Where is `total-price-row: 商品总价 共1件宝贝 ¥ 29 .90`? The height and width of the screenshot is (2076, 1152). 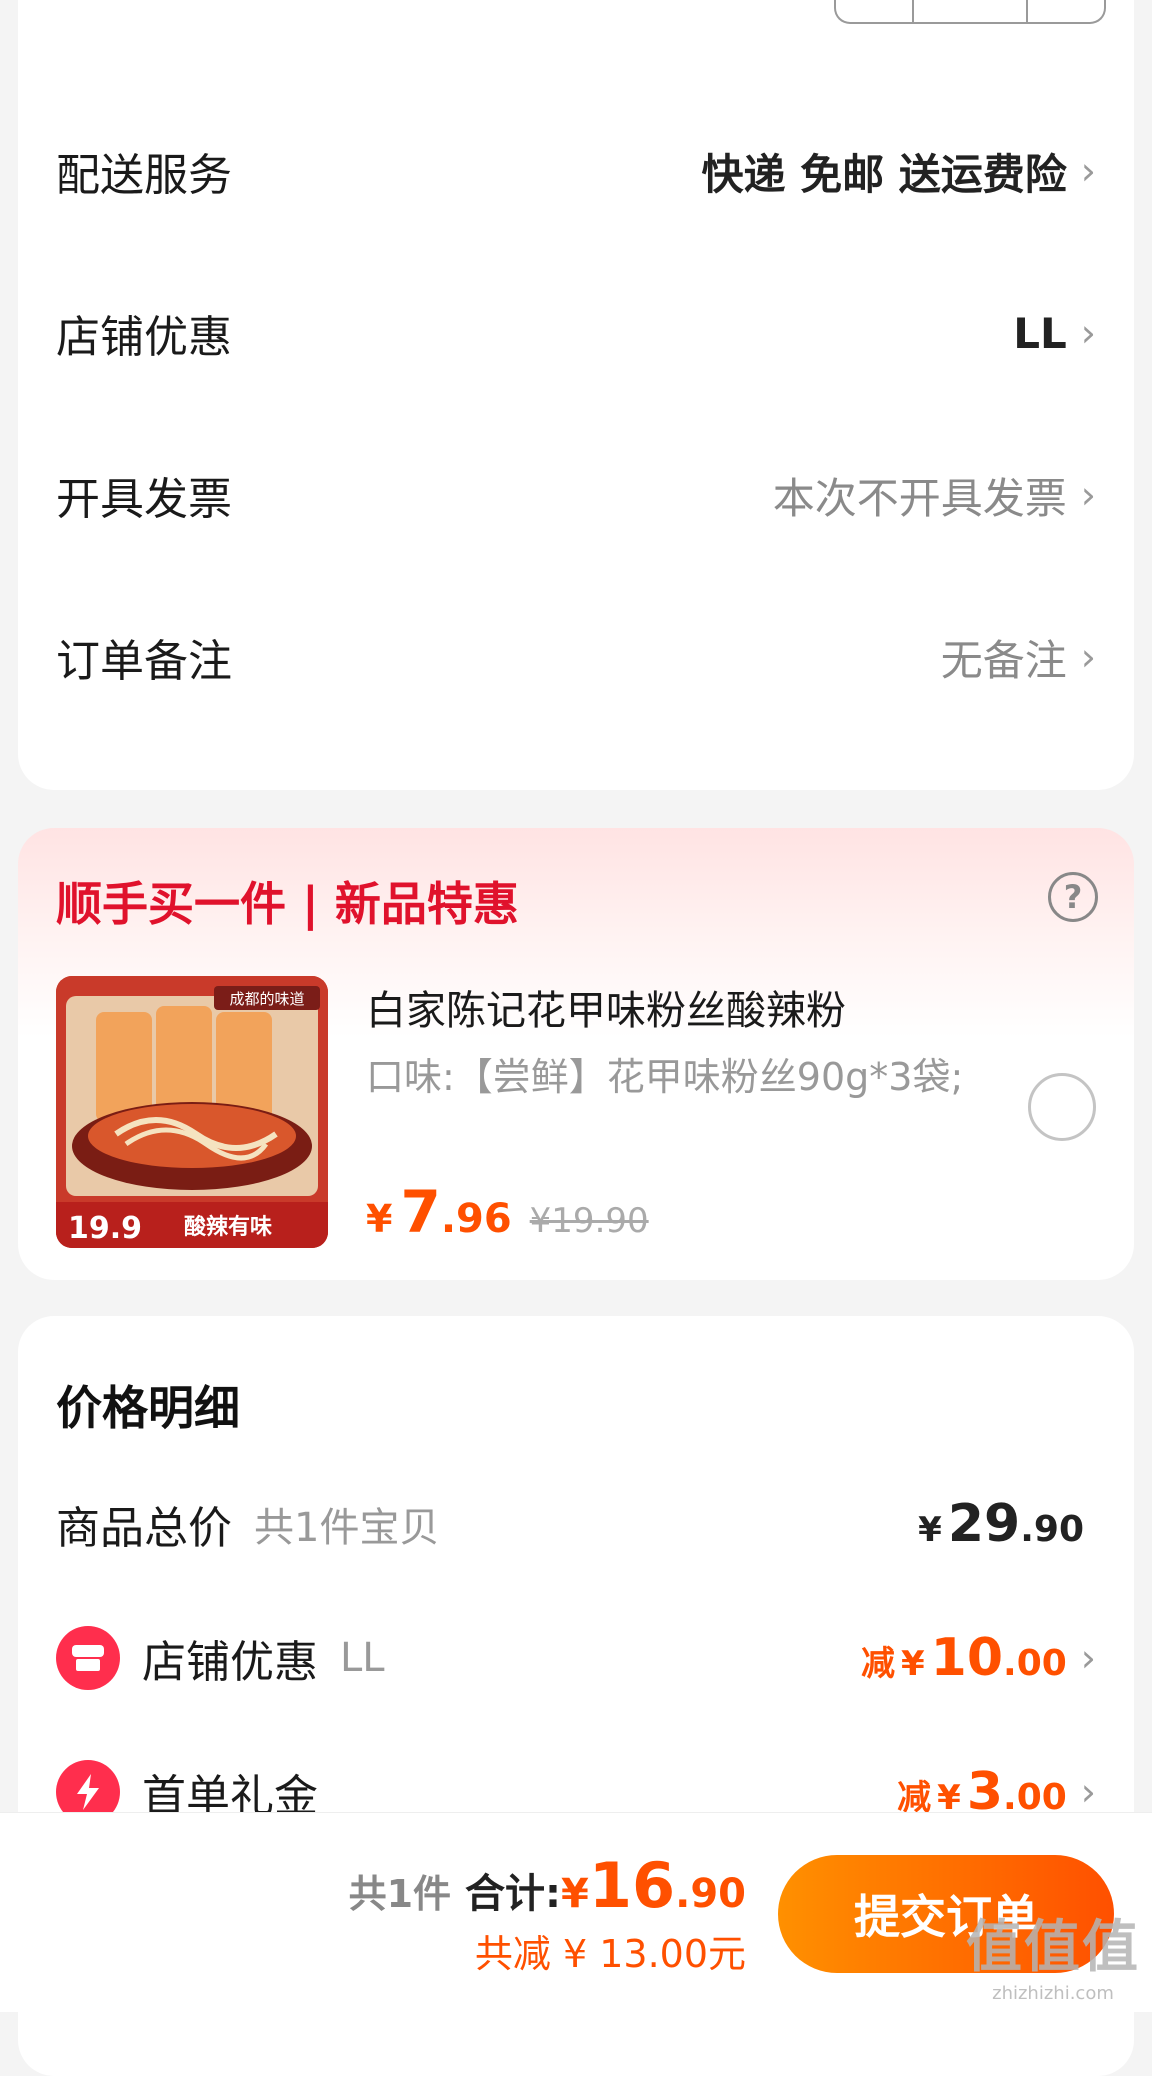 total-price-row: 商品总价 共1件宝贝 ¥ 29 .90 is located at coordinates (576, 1524).